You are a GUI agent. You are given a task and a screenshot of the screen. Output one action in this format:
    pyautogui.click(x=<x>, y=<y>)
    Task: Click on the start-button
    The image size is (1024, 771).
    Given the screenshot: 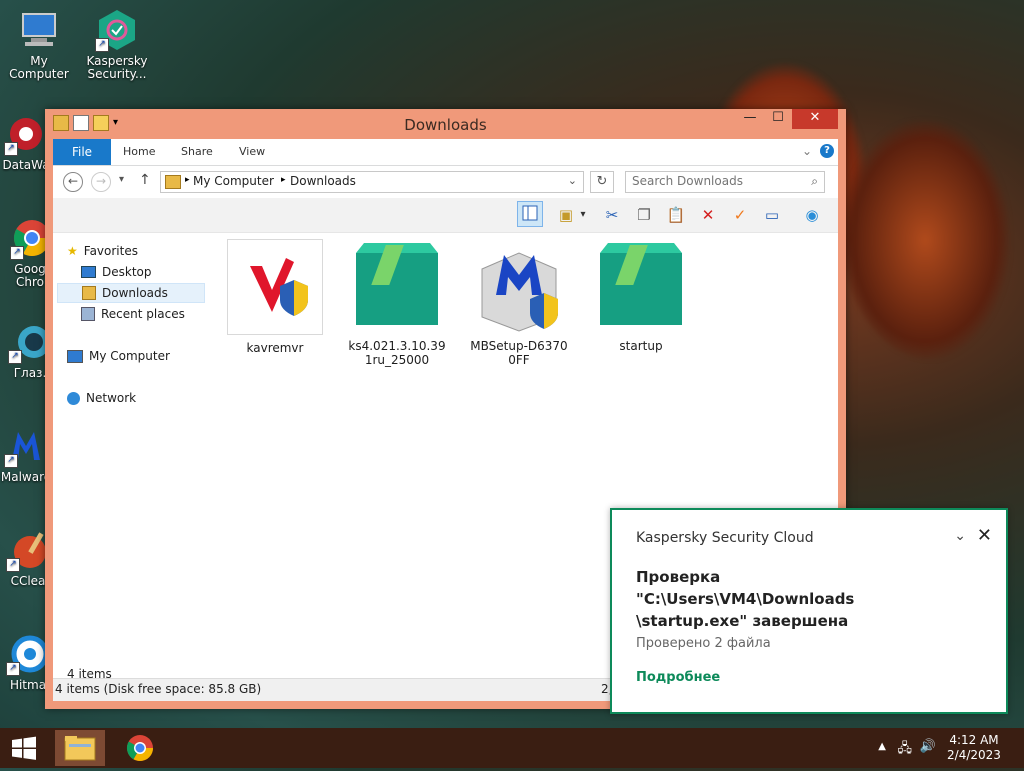 What is the action you would take?
    pyautogui.click(x=24, y=748)
    